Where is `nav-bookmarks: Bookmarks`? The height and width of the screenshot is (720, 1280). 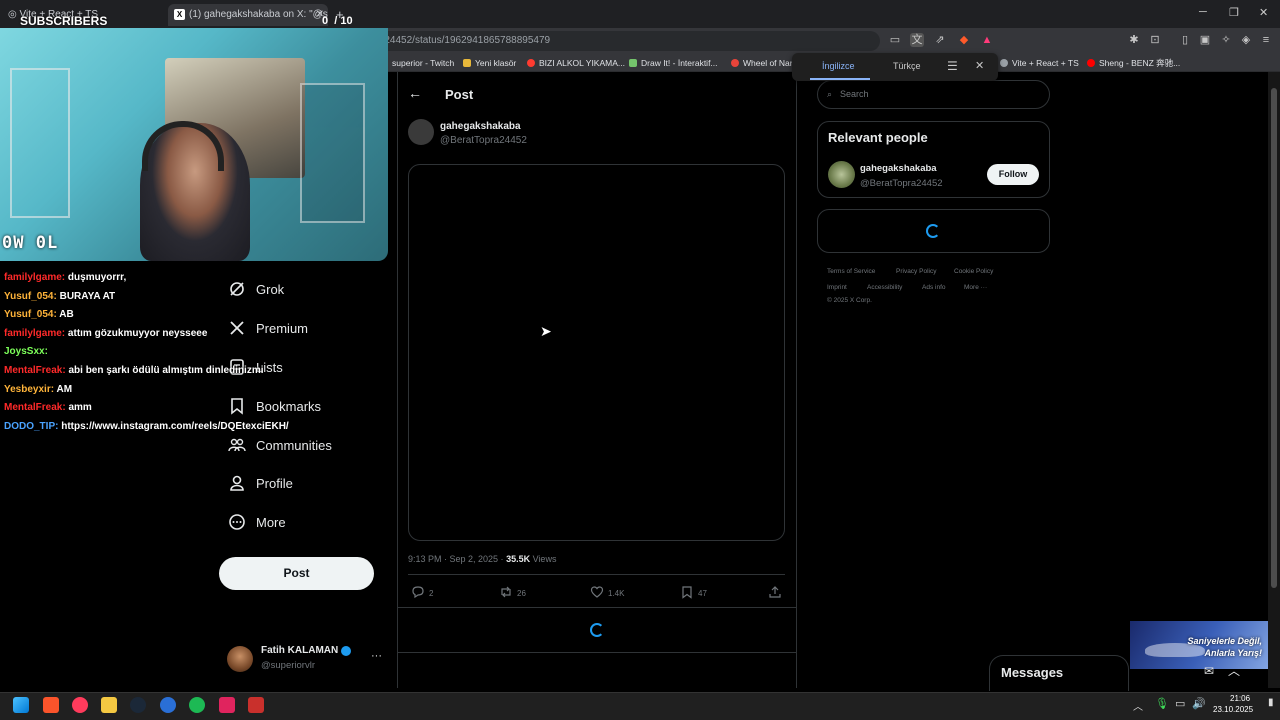 nav-bookmarks: Bookmarks is located at coordinates (274, 407).